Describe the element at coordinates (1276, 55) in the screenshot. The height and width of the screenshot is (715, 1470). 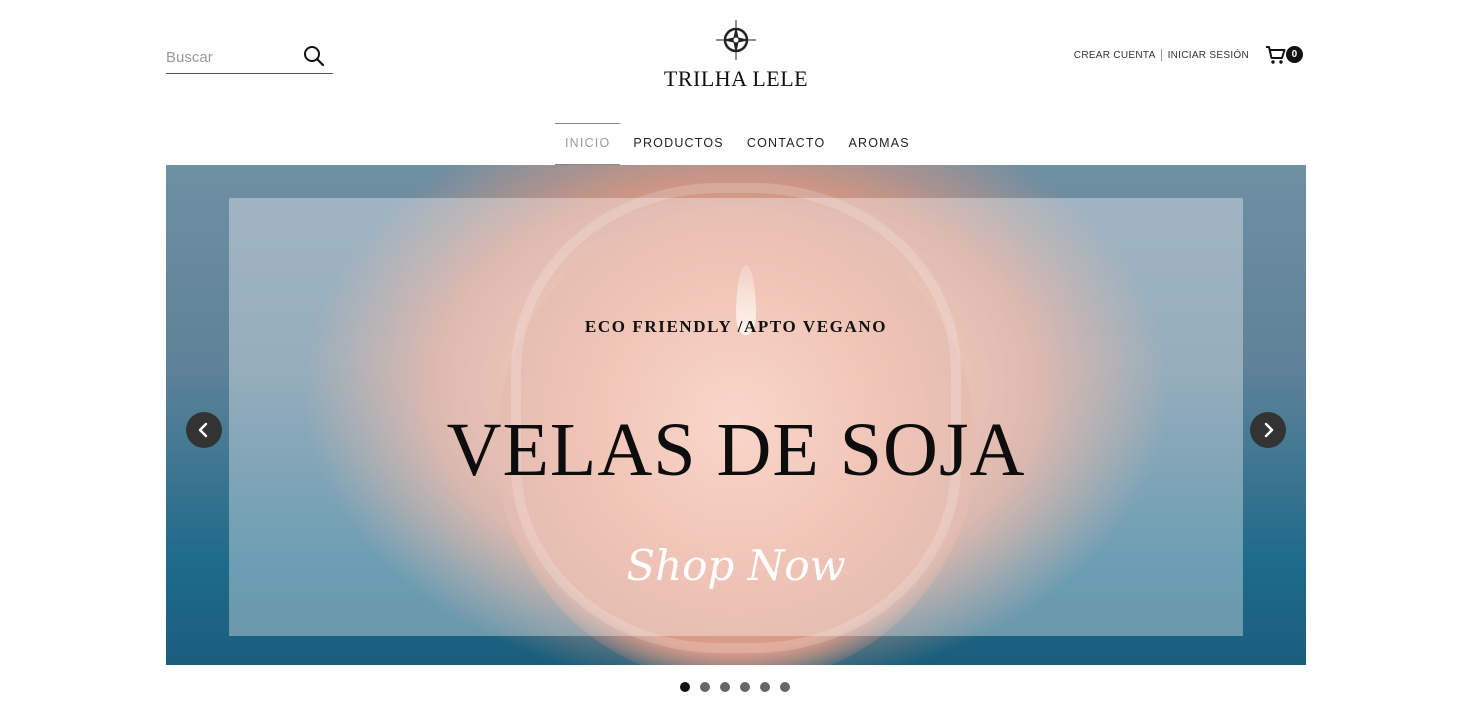
I see `cart-icon` at that location.